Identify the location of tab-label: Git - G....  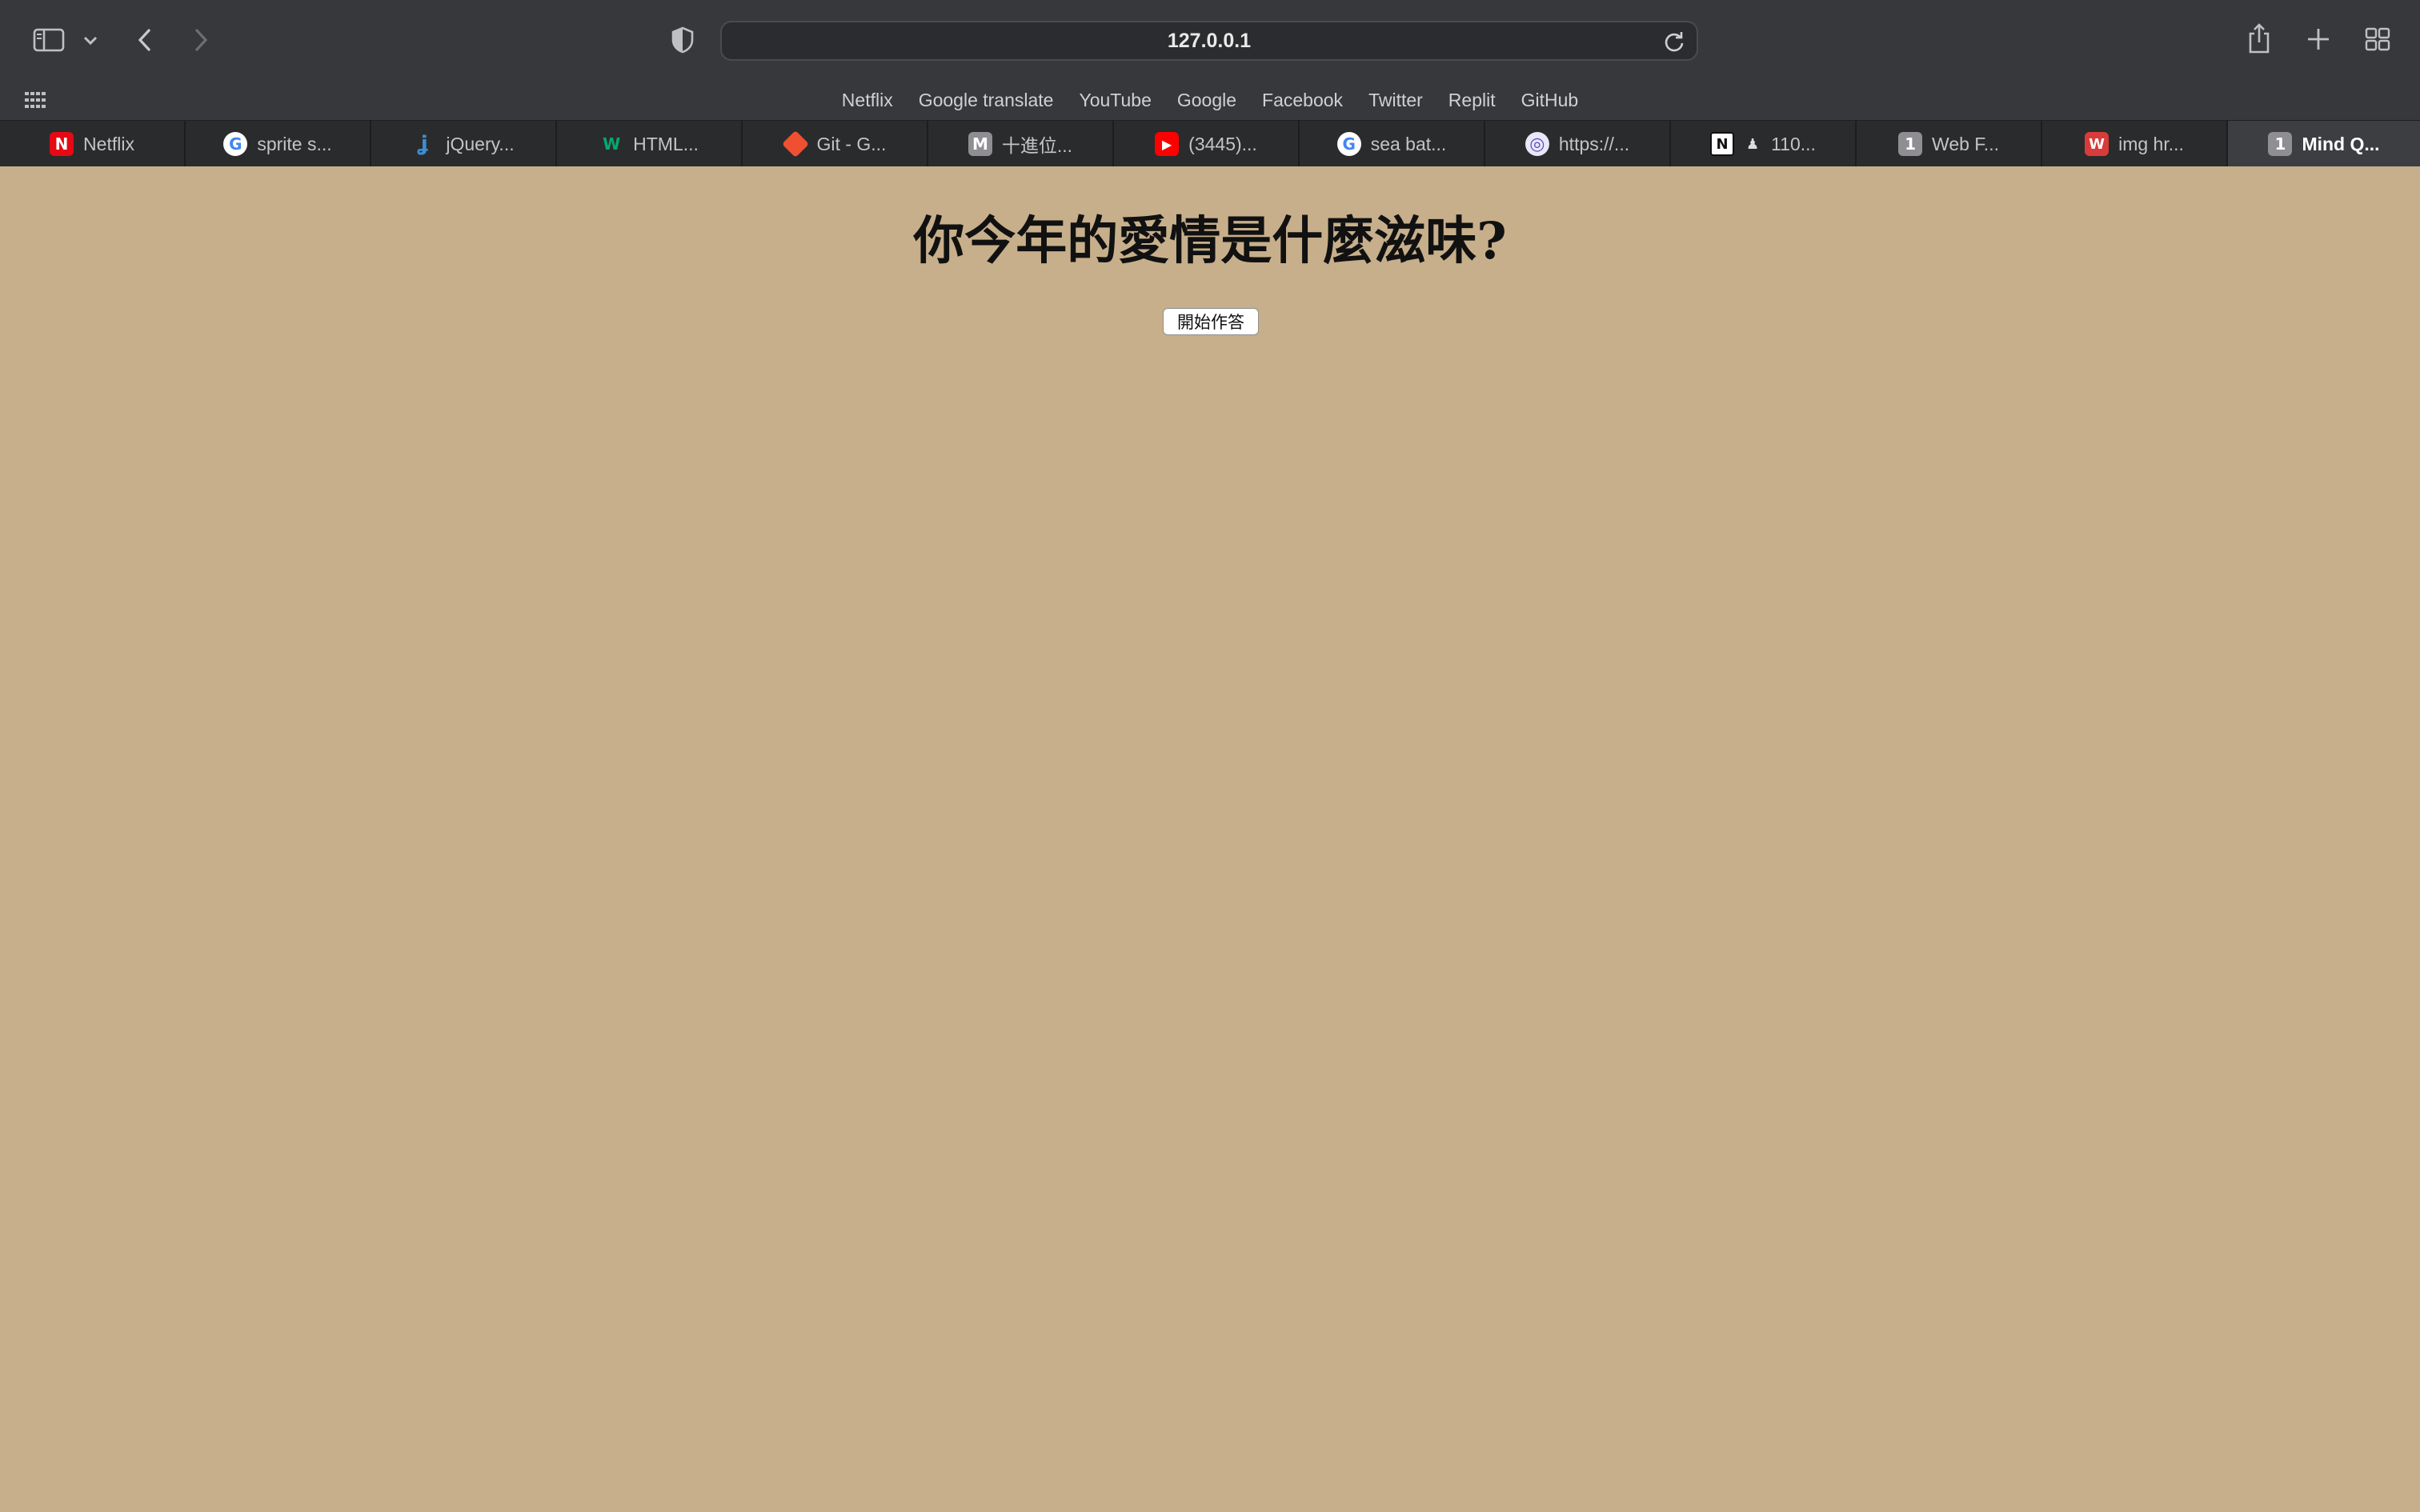
(852, 143).